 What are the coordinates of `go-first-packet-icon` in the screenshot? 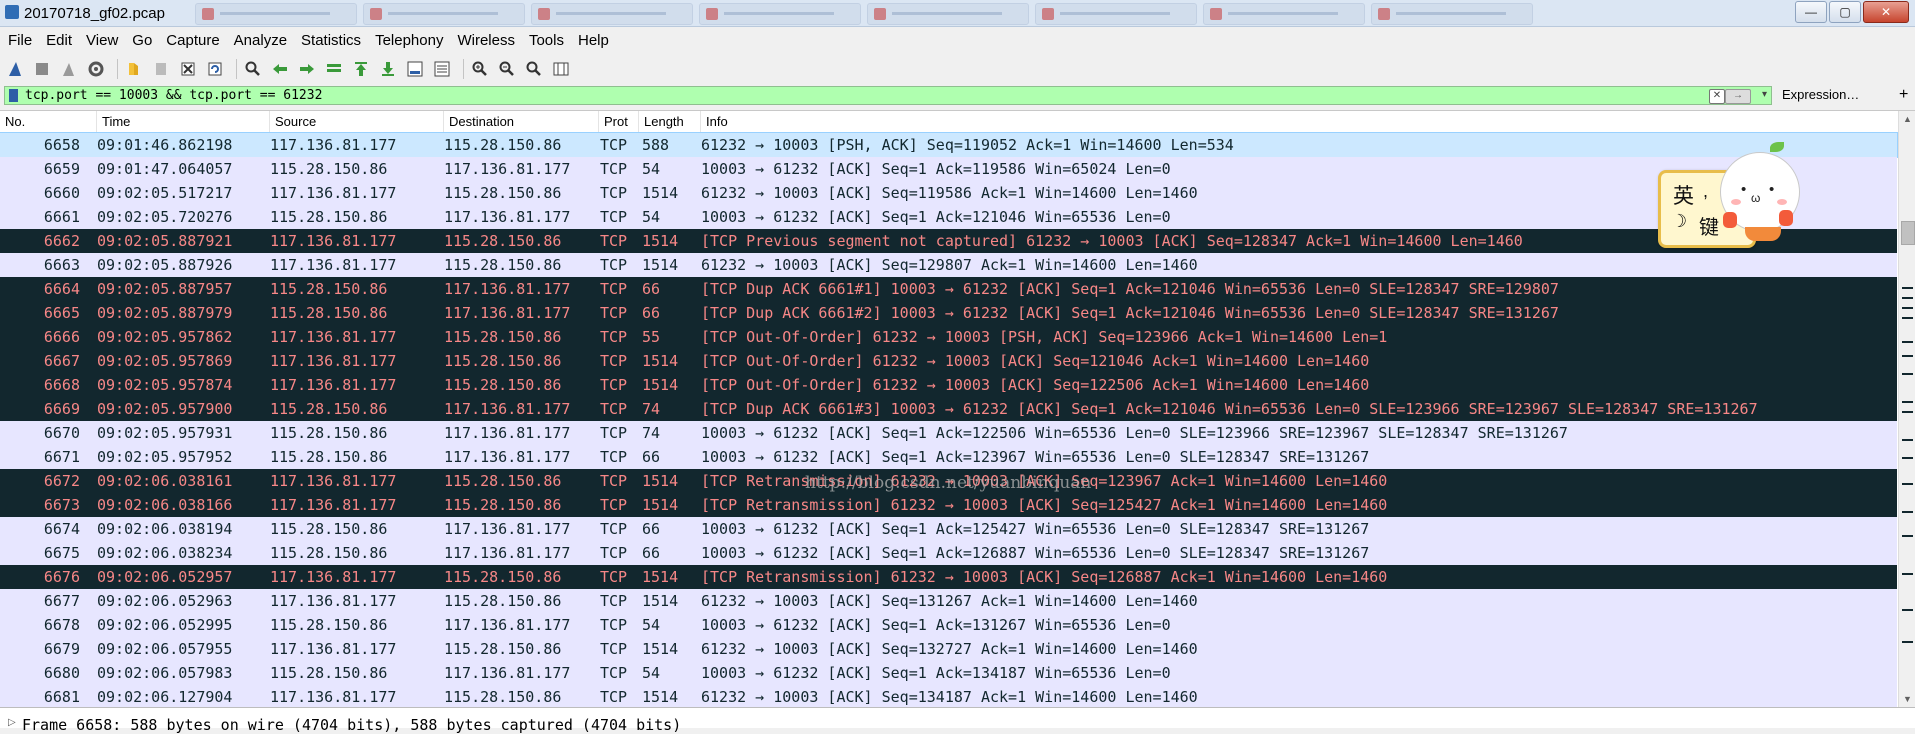 It's located at (361, 69).